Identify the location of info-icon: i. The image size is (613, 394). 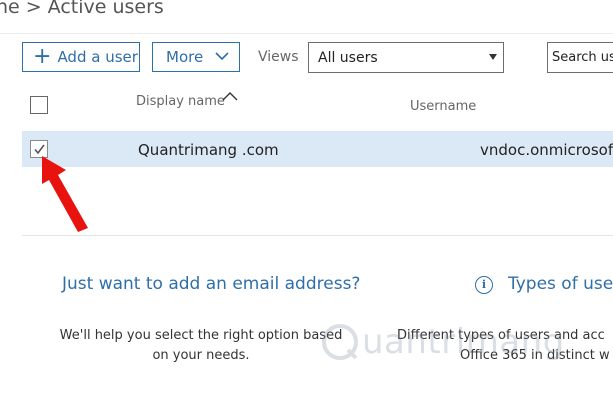
(484, 285).